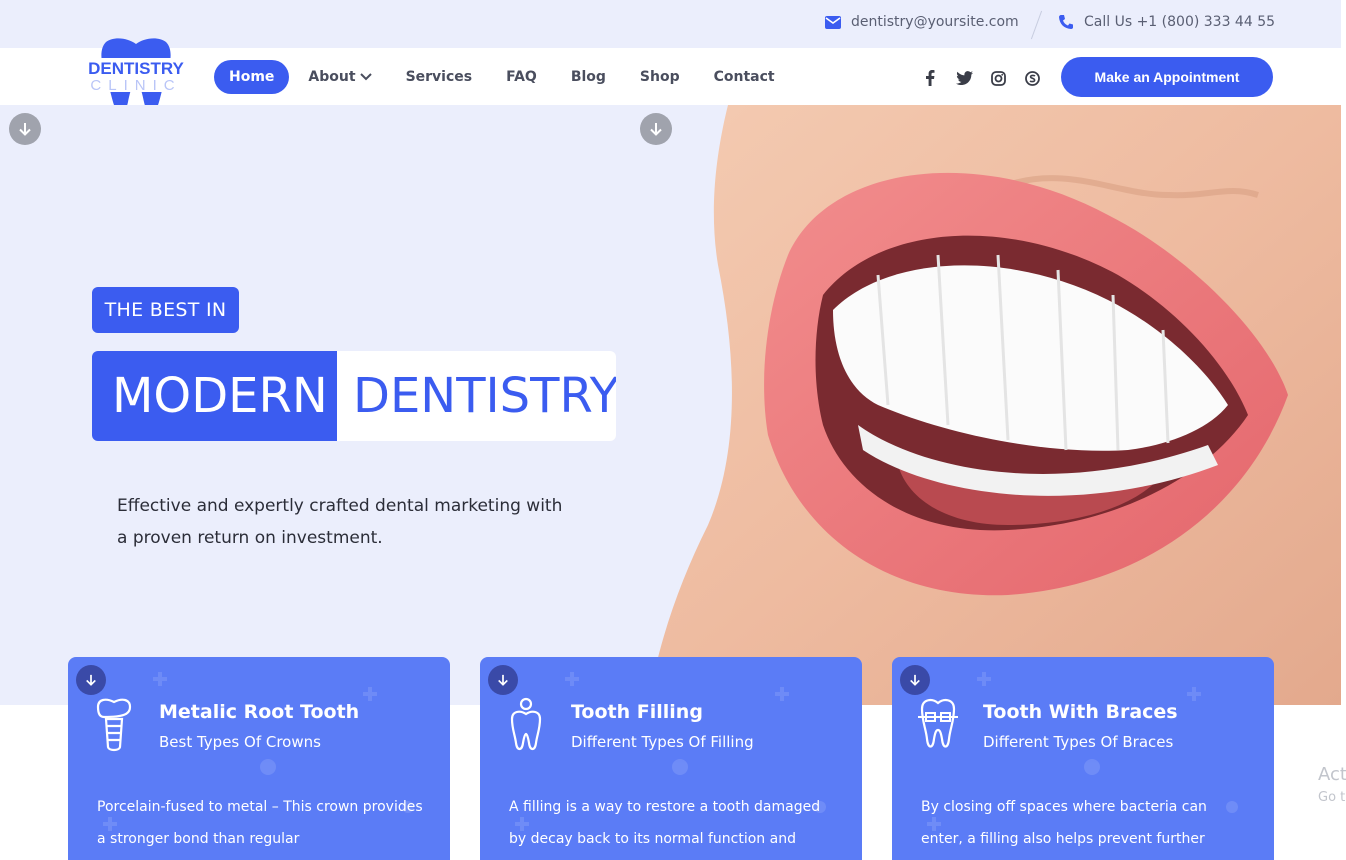 The width and height of the screenshot is (1346, 860). Describe the element at coordinates (744, 77) in the screenshot. I see `nav-item-contact: Contact` at that location.